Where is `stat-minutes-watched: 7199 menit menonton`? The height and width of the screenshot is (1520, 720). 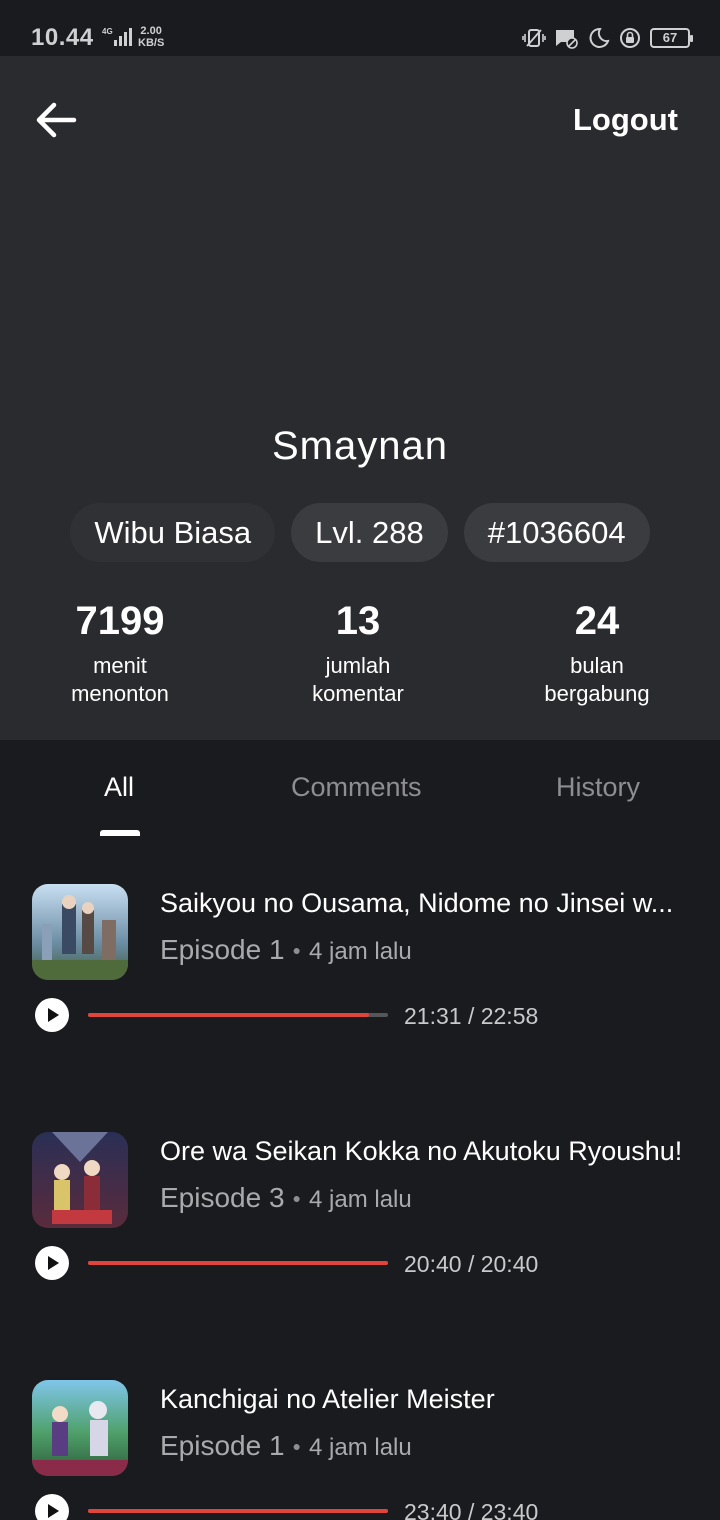
stat-minutes-watched: 7199 menit menonton is located at coordinates (120, 652).